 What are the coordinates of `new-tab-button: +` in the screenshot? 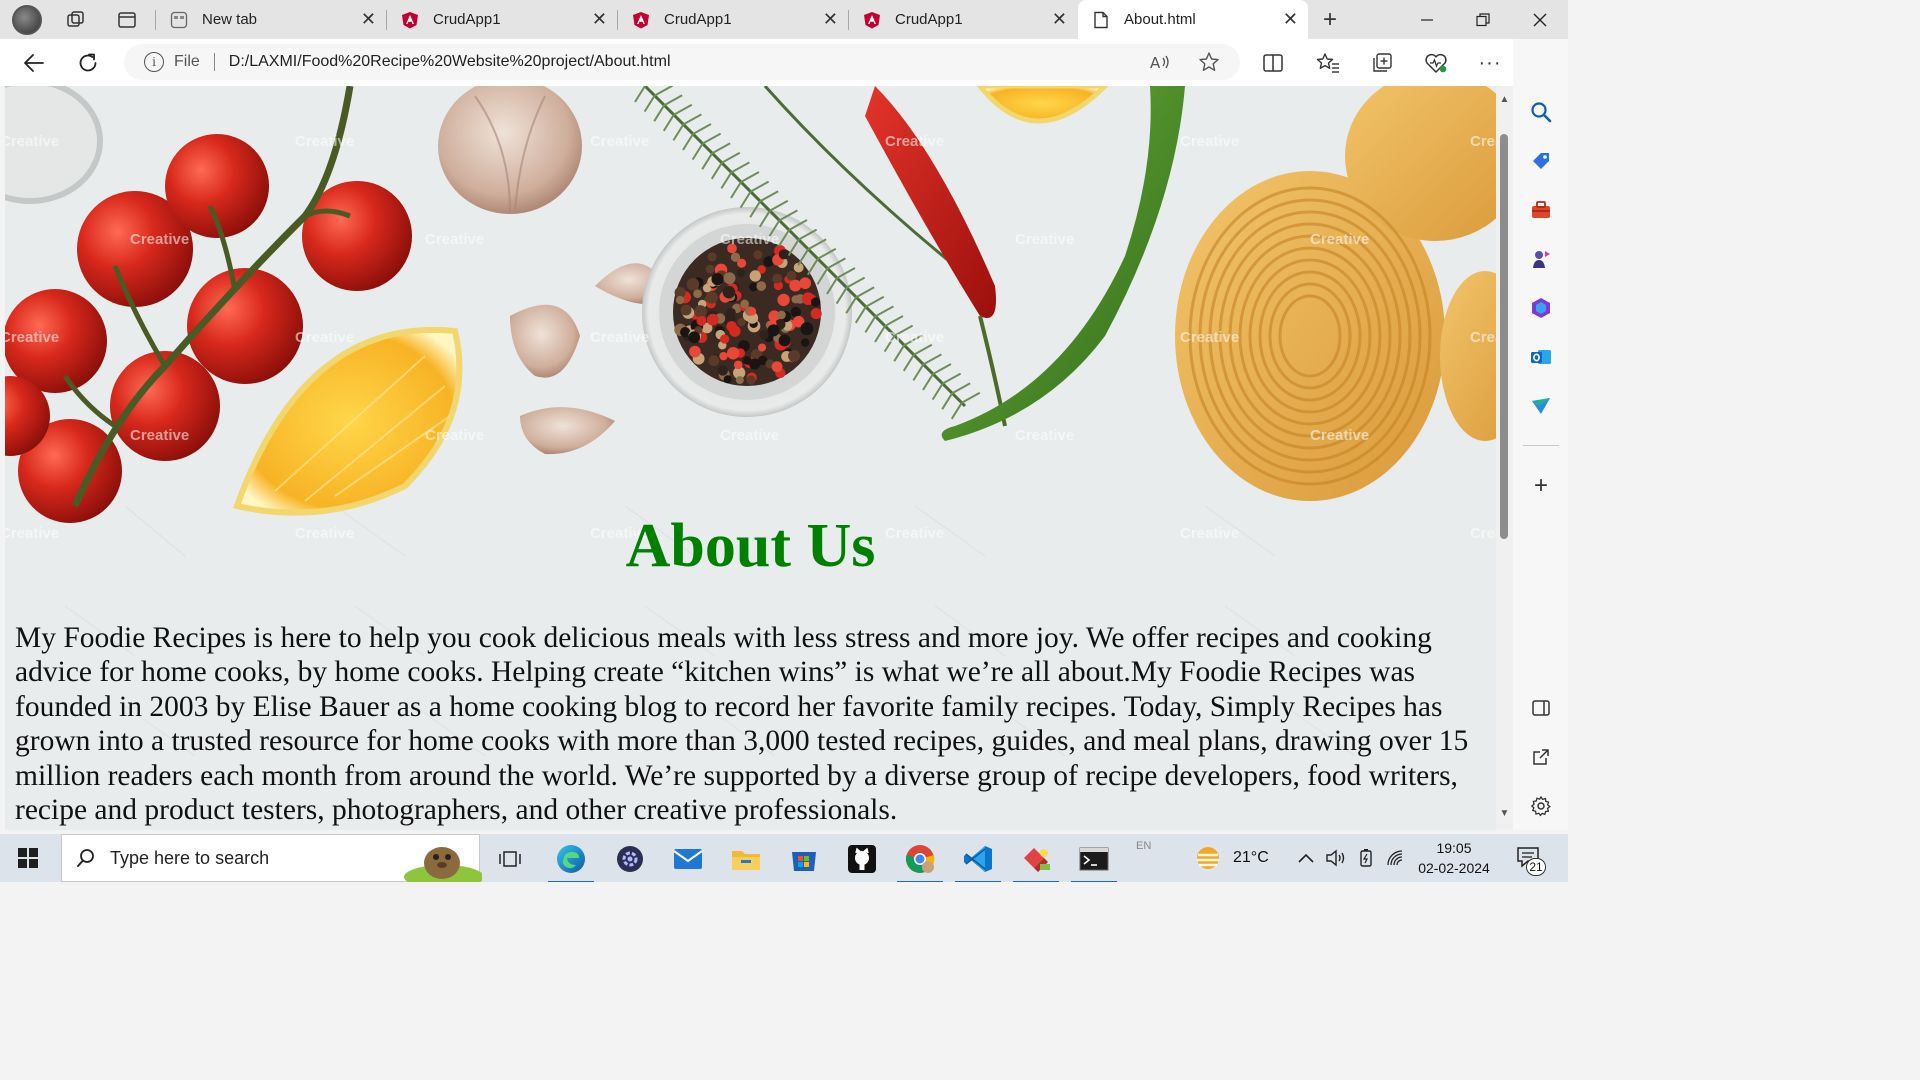 It's located at (1330, 19).